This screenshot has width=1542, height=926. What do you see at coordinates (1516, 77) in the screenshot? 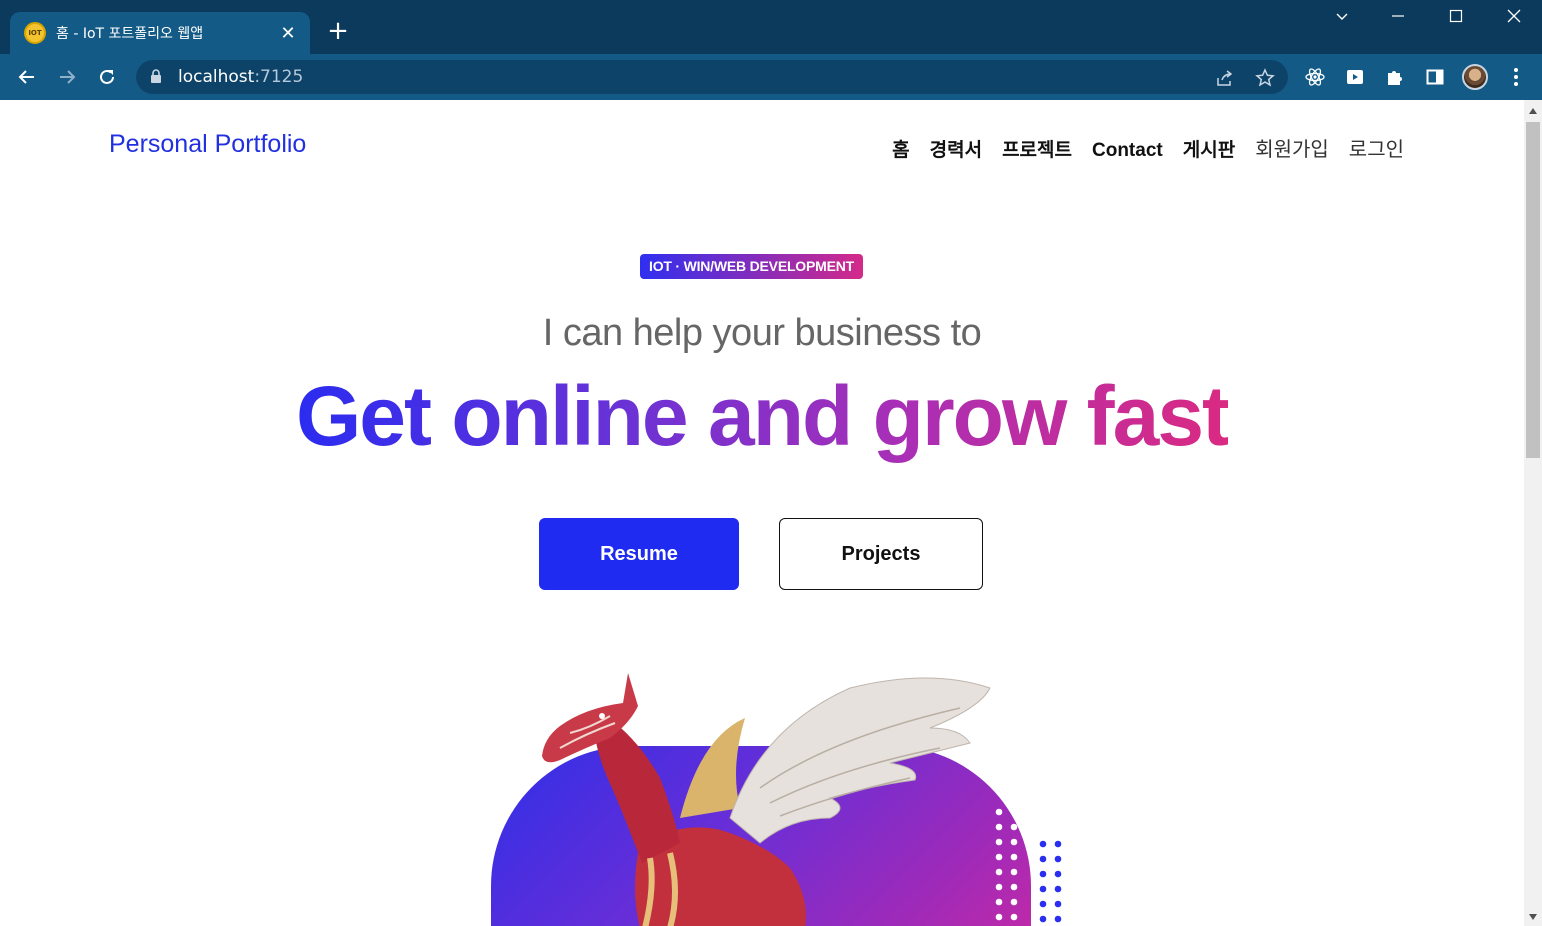
I see `browser-menu-icon` at bounding box center [1516, 77].